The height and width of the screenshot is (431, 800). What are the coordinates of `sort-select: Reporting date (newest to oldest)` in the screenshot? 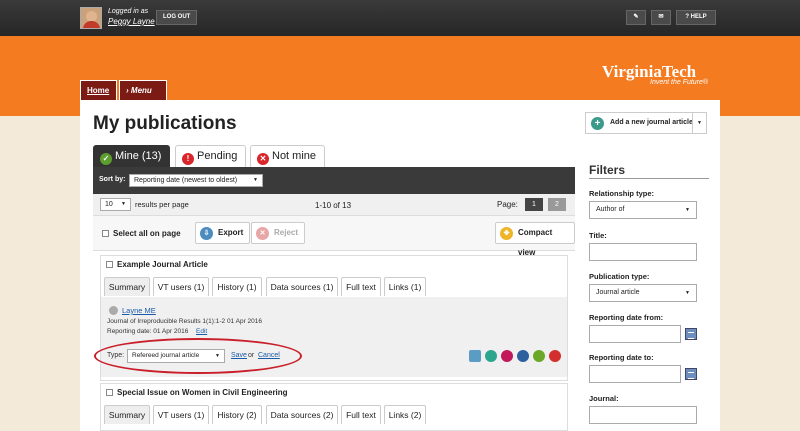 It's located at (196, 180).